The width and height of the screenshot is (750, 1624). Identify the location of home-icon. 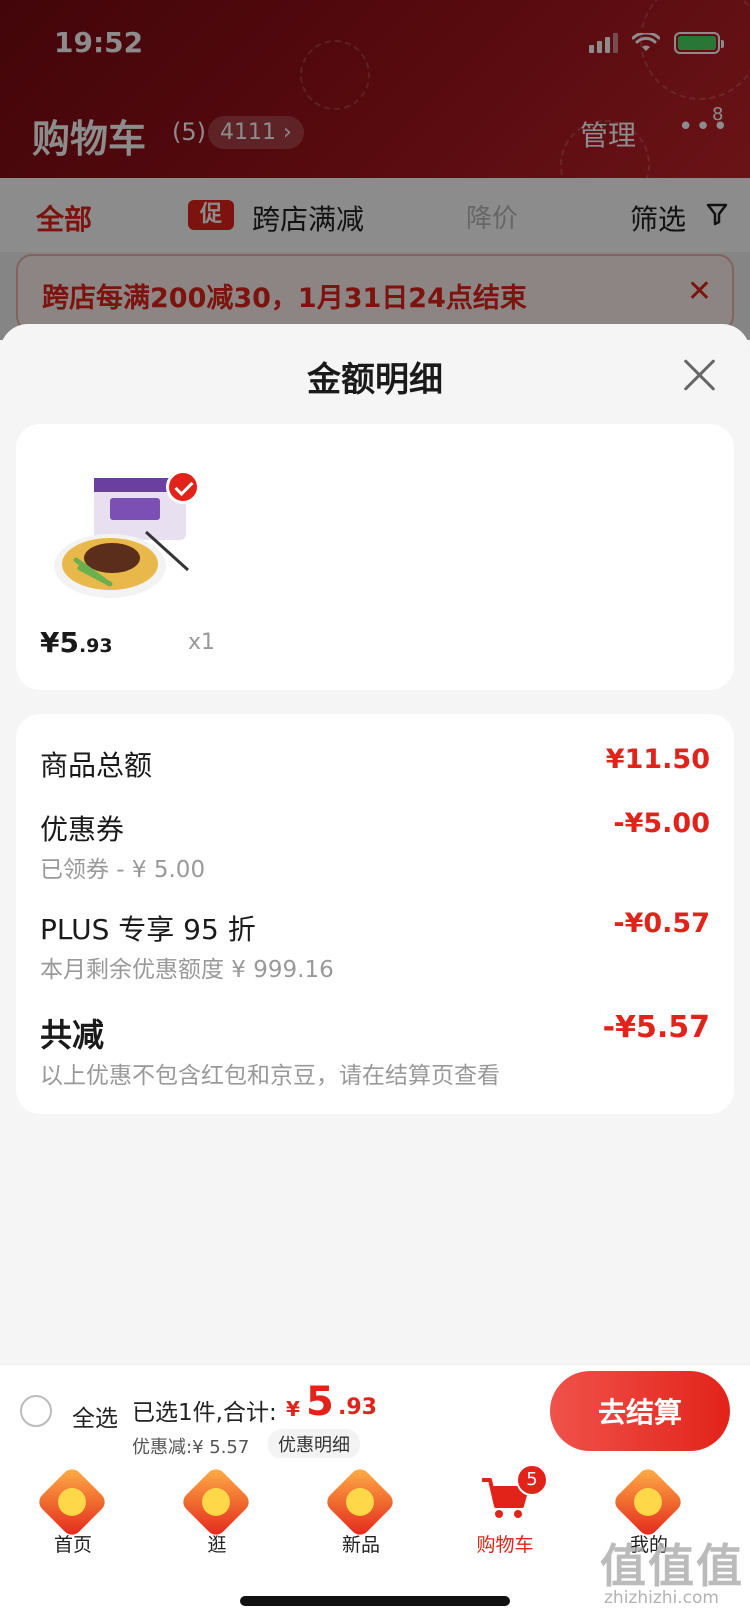
(72, 1502).